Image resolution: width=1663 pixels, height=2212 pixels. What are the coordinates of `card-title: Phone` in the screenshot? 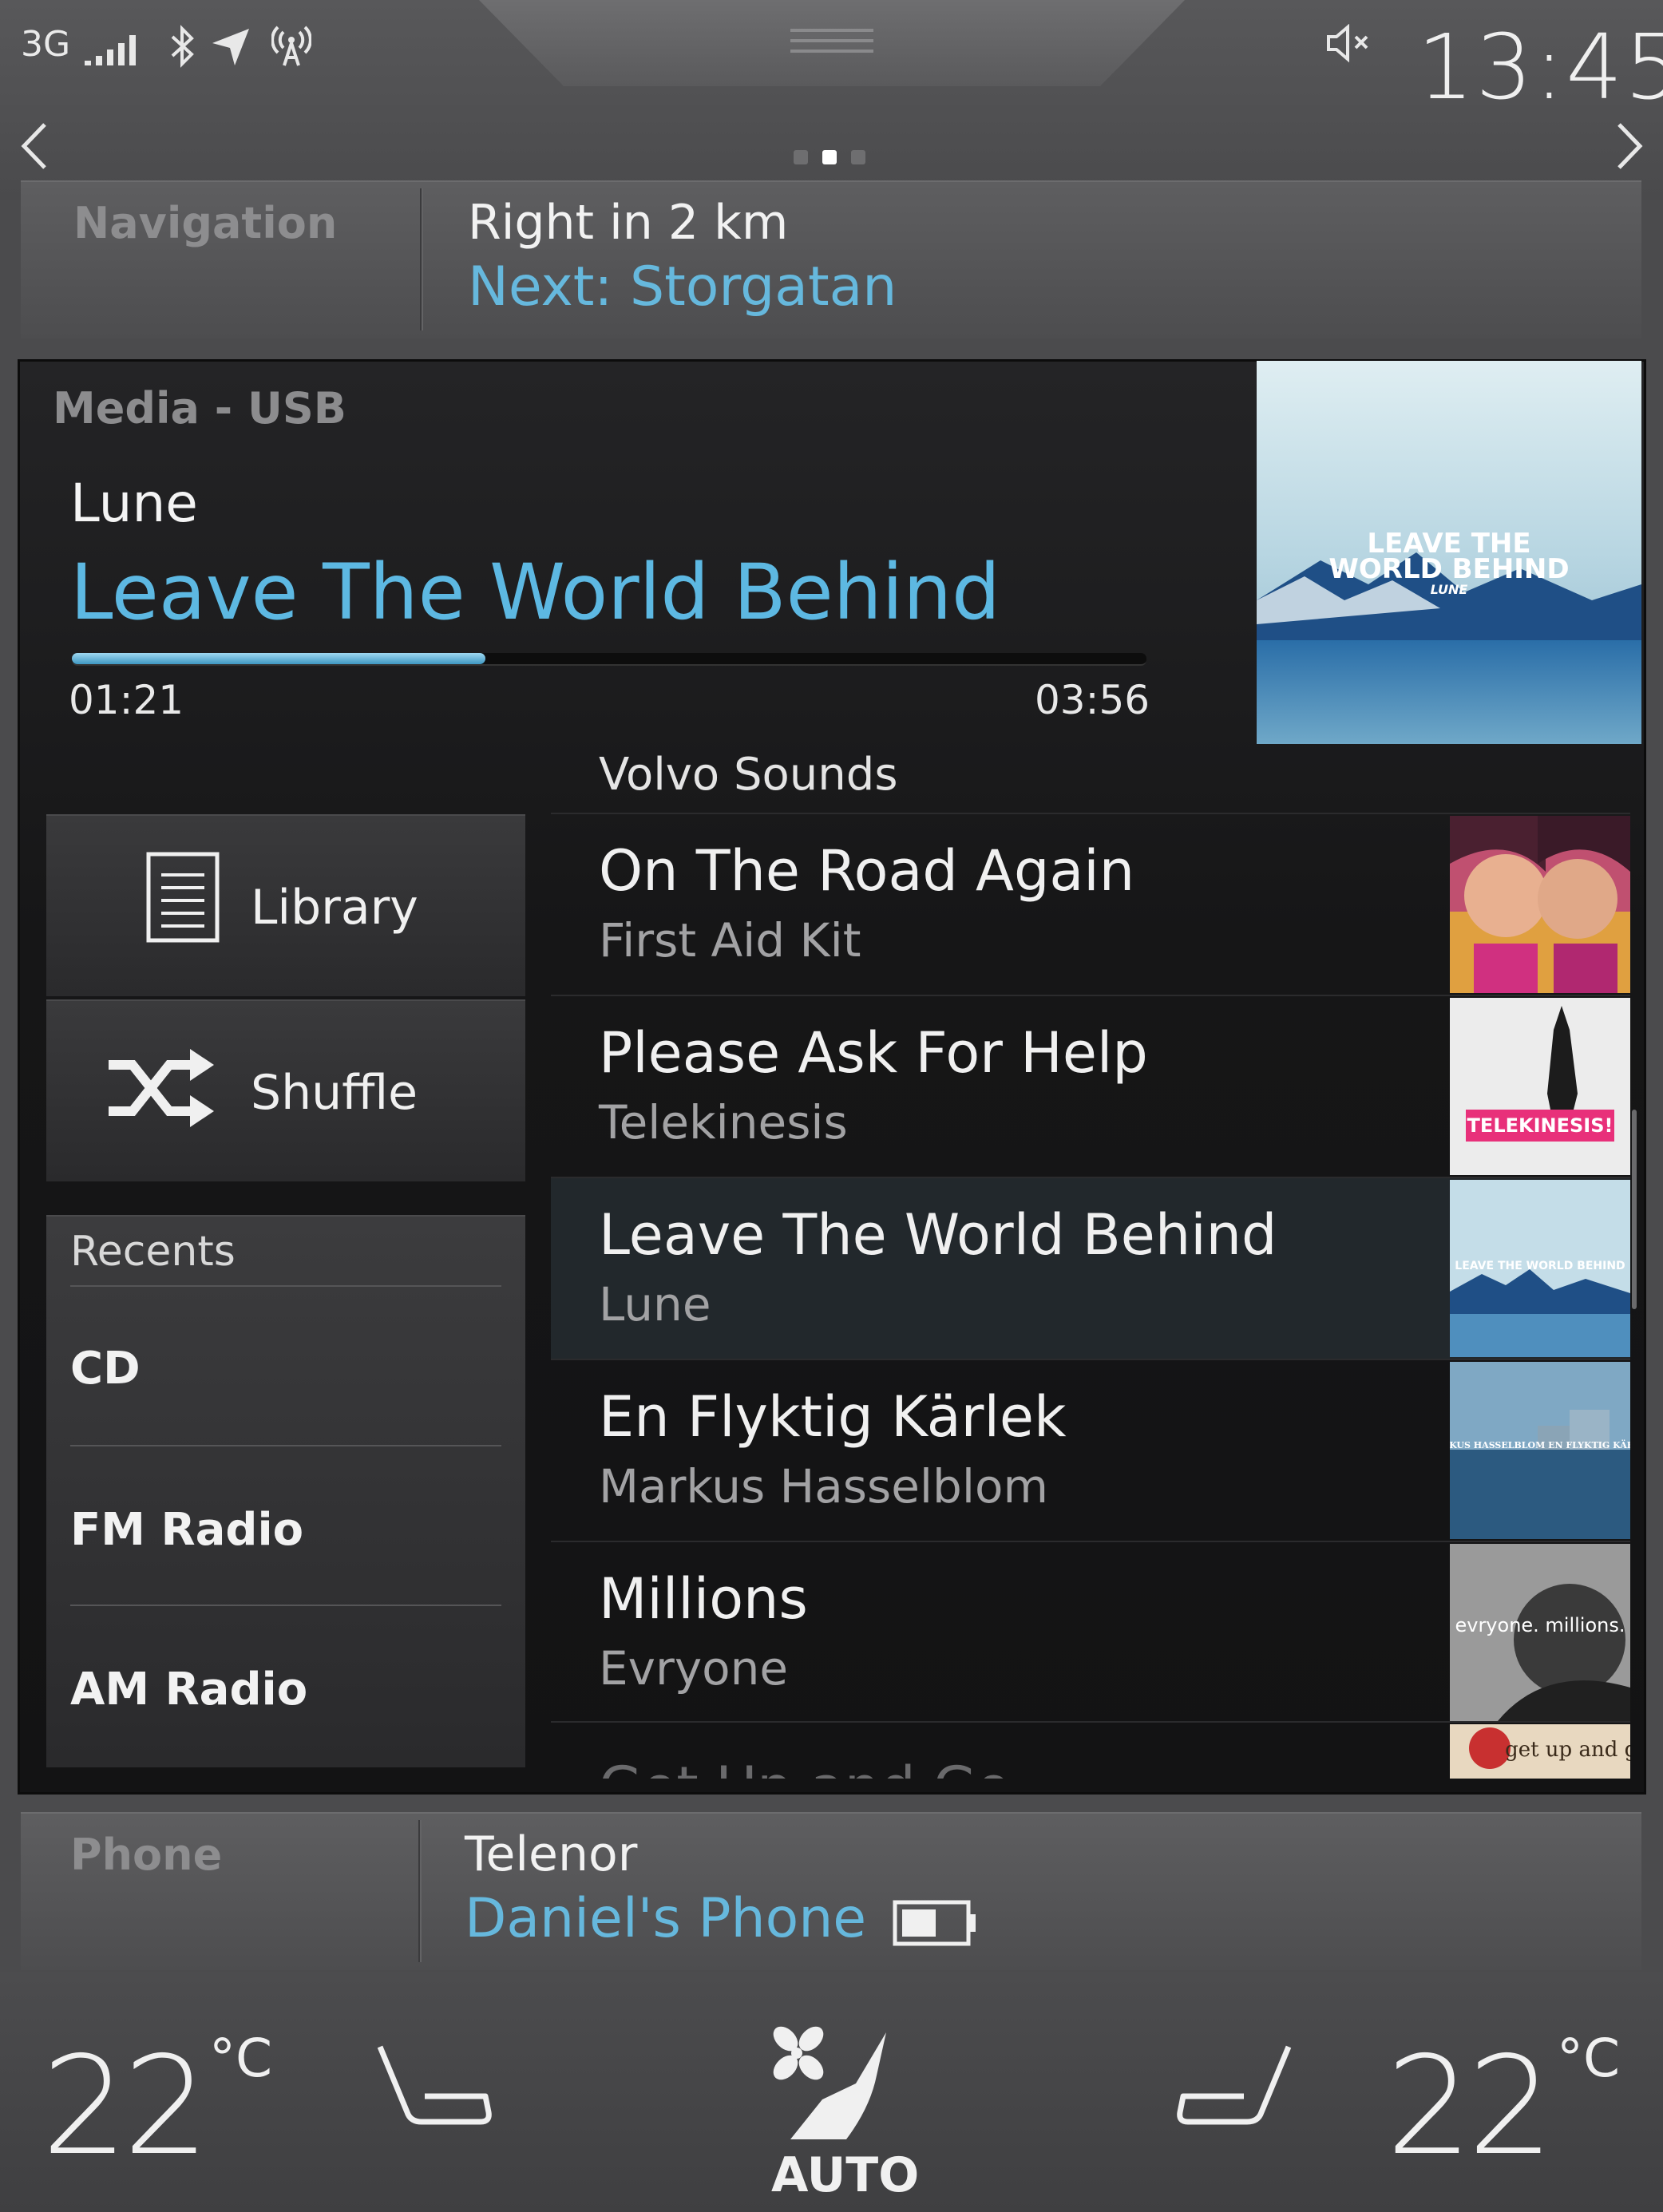 It's located at (146, 1855).